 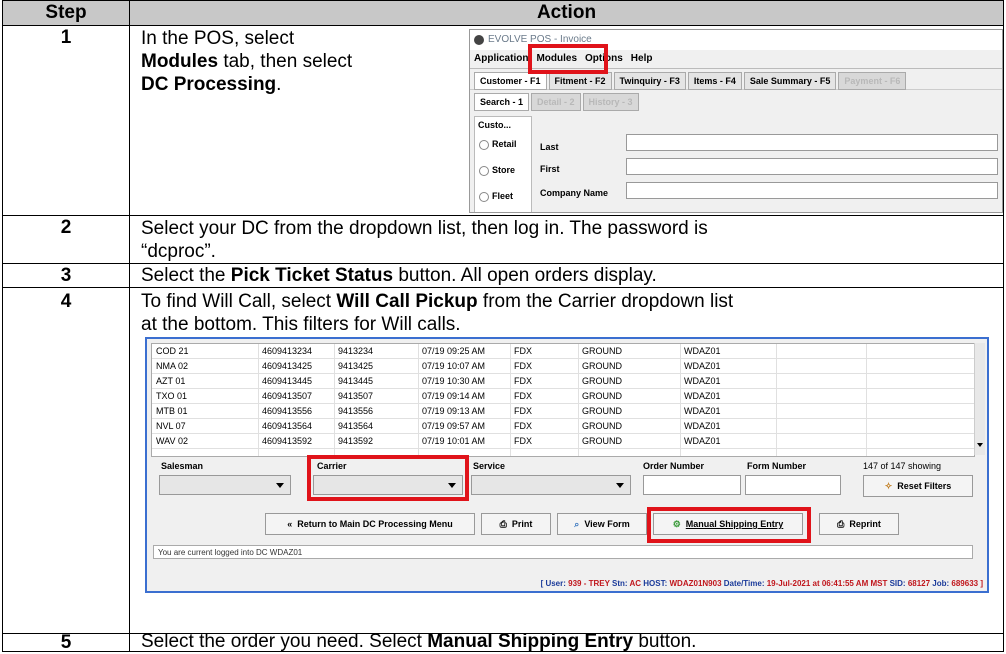 I want to click on print-button: ⎙ Print, so click(x=516, y=524).